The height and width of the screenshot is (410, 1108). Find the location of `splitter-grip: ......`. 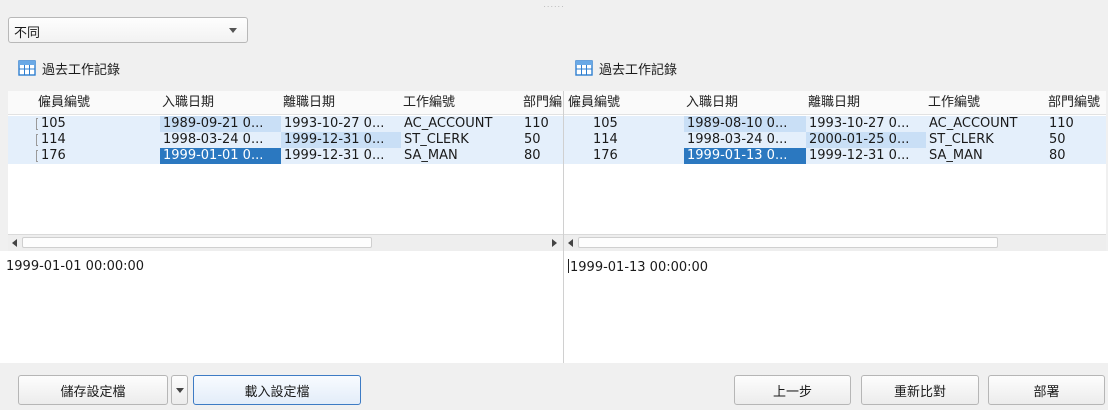

splitter-grip: ...... is located at coordinates (554, 5).